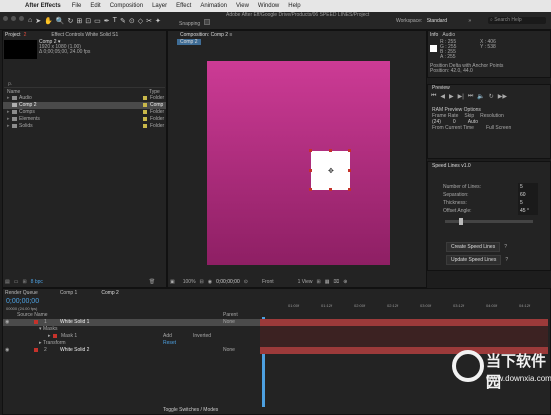 This screenshot has height=415, width=551. What do you see at coordinates (107, 21) in the screenshot?
I see `pen-tool-icon: ✒` at bounding box center [107, 21].